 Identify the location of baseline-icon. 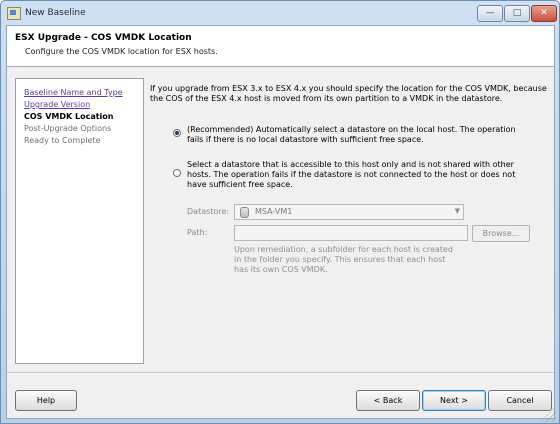
(14, 13).